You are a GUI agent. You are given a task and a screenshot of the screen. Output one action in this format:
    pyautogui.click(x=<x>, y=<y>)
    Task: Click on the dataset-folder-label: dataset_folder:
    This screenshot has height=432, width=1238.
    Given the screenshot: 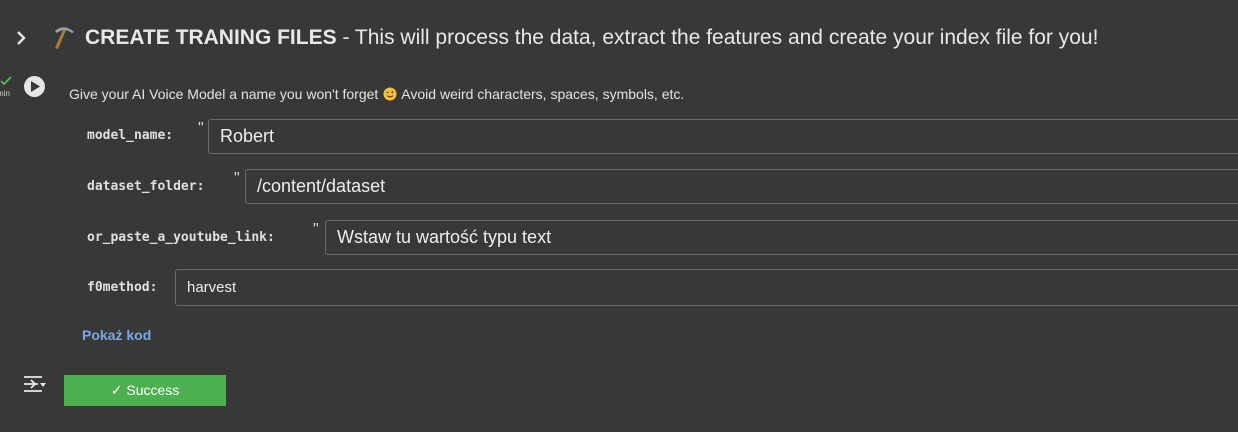 What is the action you would take?
    pyautogui.click(x=146, y=186)
    